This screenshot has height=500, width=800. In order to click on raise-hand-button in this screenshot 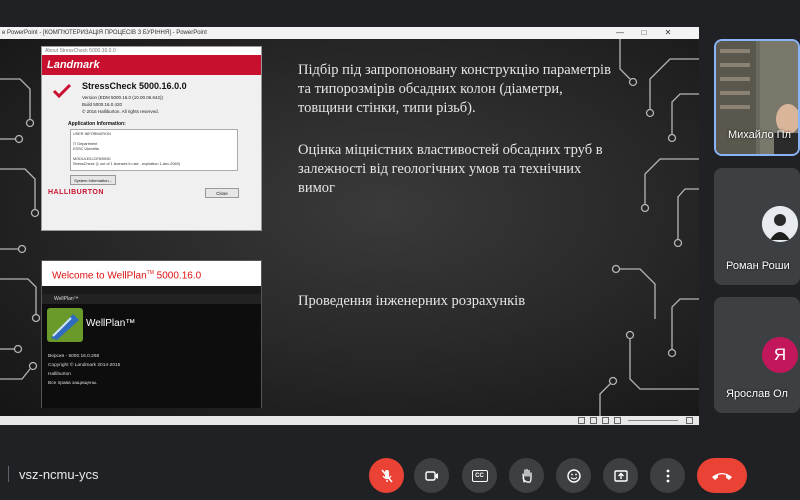, I will do `click(526, 475)`.